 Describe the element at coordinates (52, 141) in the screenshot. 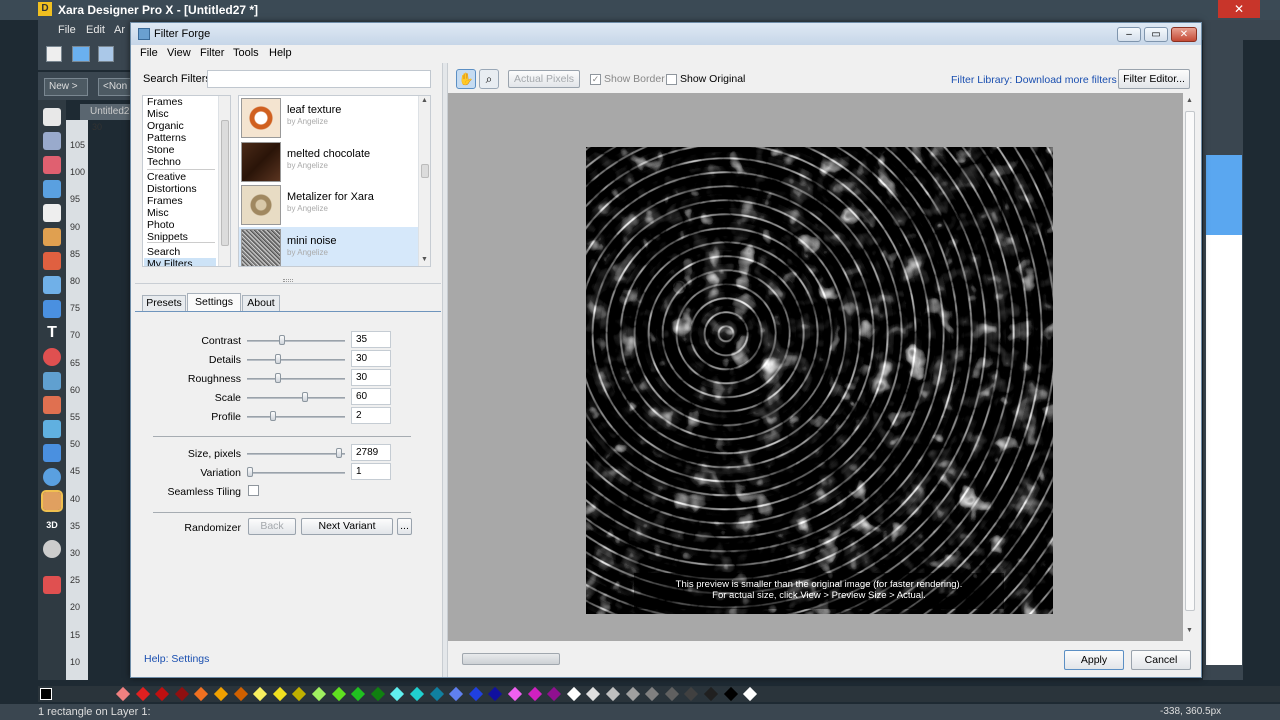

I see `zoom-tool-icon` at that location.